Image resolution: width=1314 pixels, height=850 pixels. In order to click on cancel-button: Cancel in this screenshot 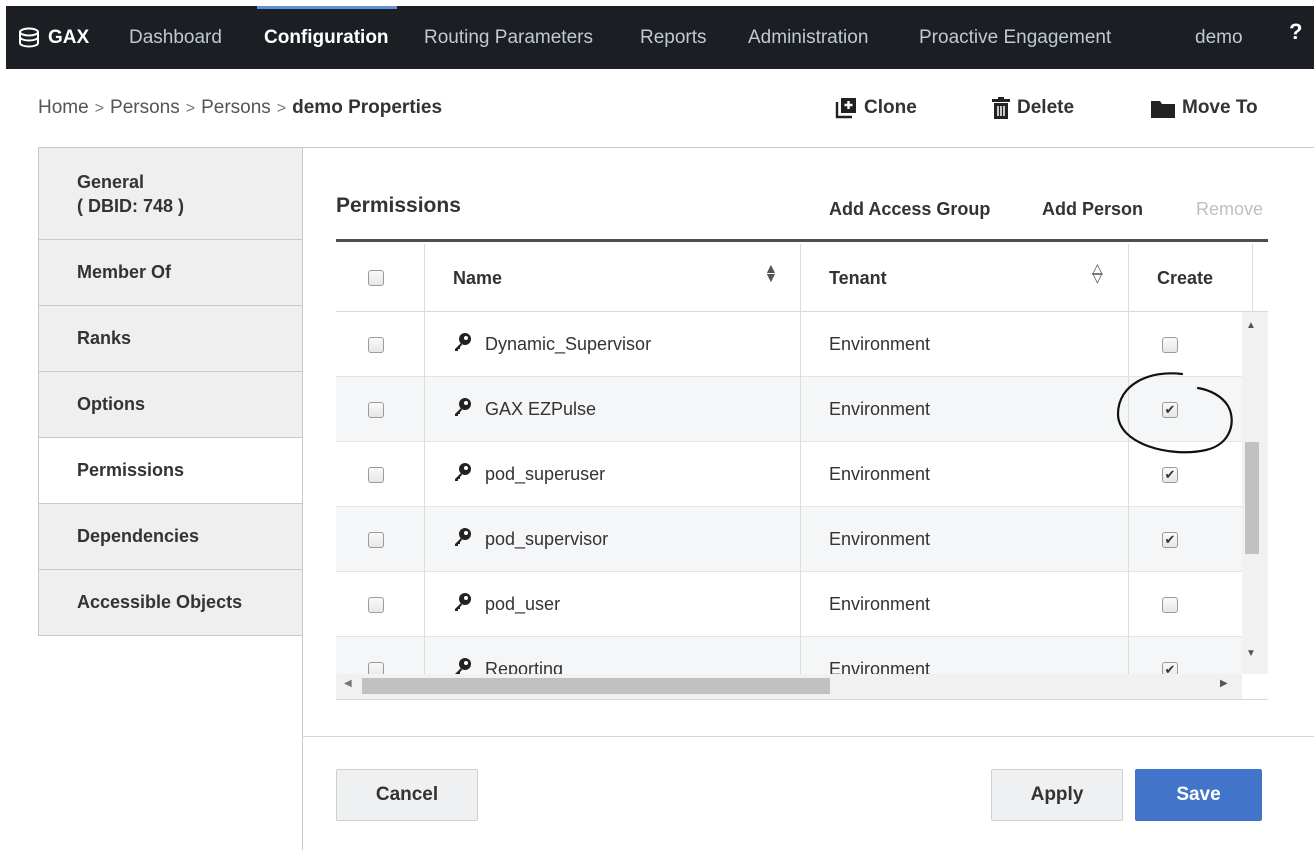, I will do `click(407, 795)`.